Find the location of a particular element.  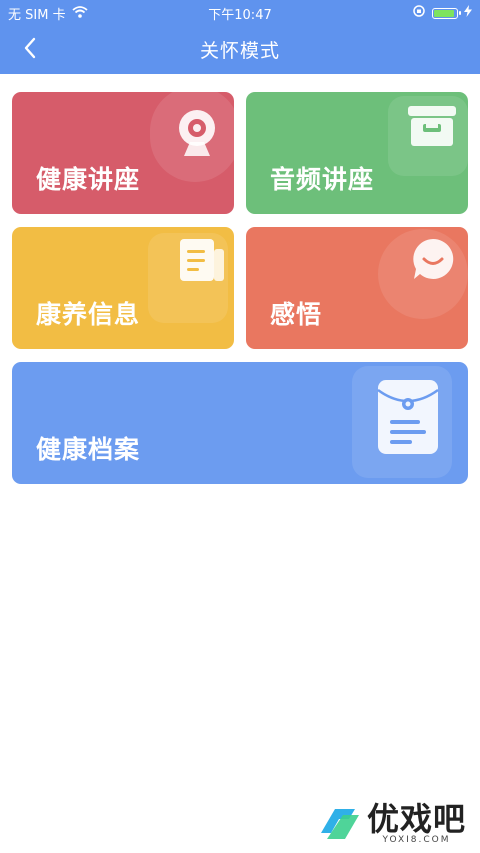

header: 无 SIM 卡 下午10:47 关怀模式 is located at coordinates (240, 37).